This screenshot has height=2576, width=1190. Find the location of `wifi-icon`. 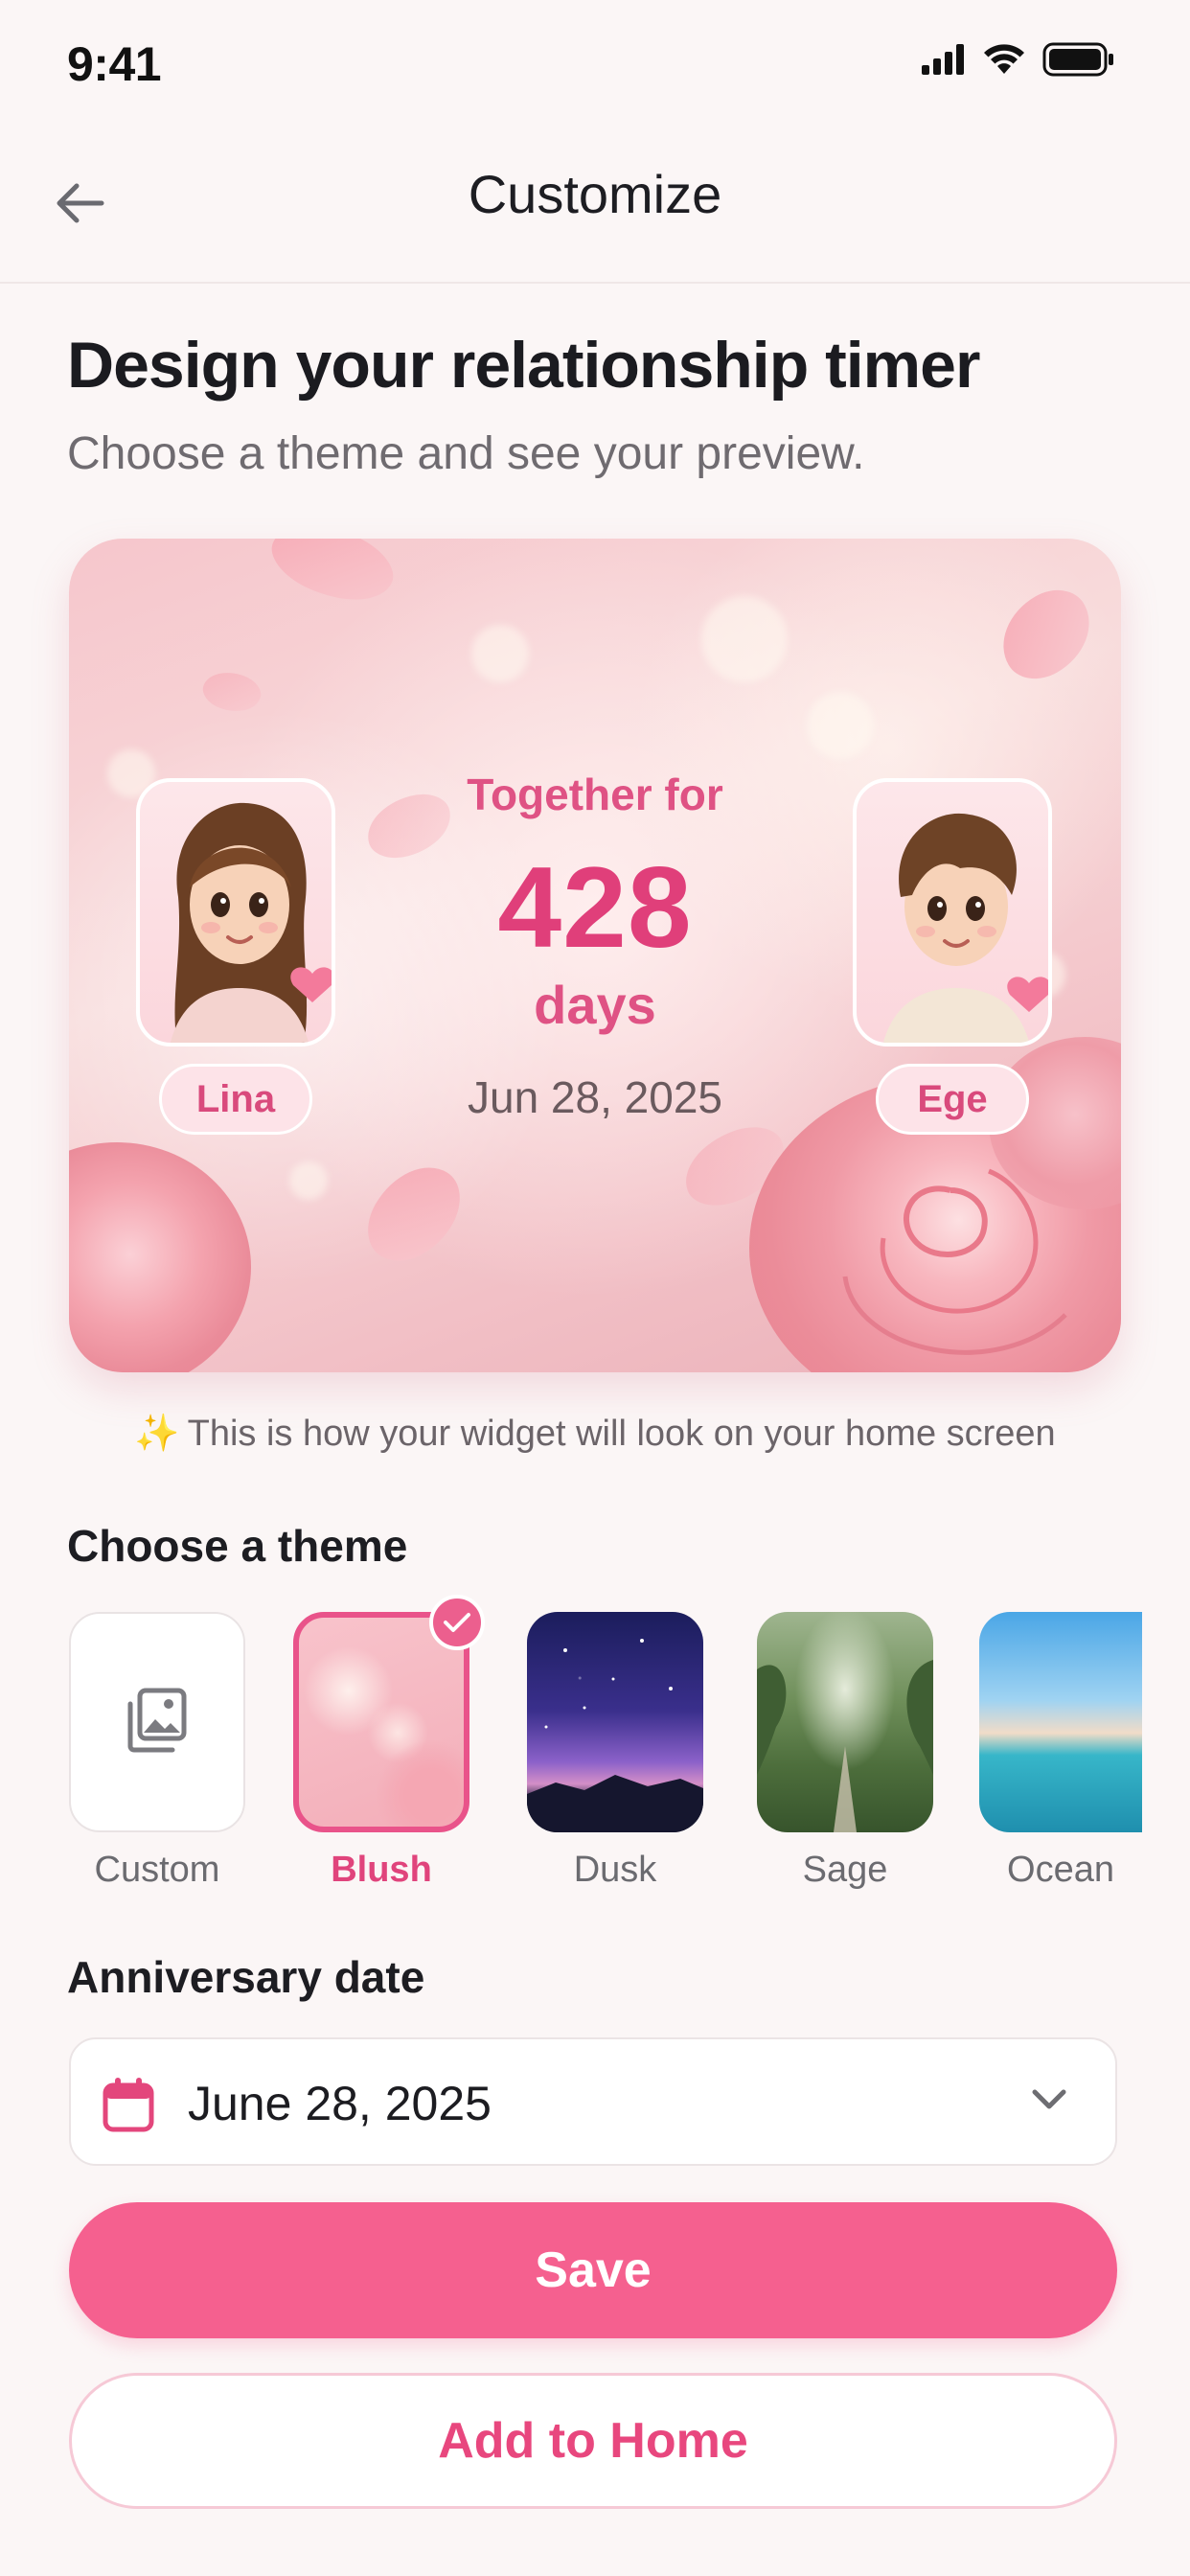

wifi-icon is located at coordinates (1004, 62).